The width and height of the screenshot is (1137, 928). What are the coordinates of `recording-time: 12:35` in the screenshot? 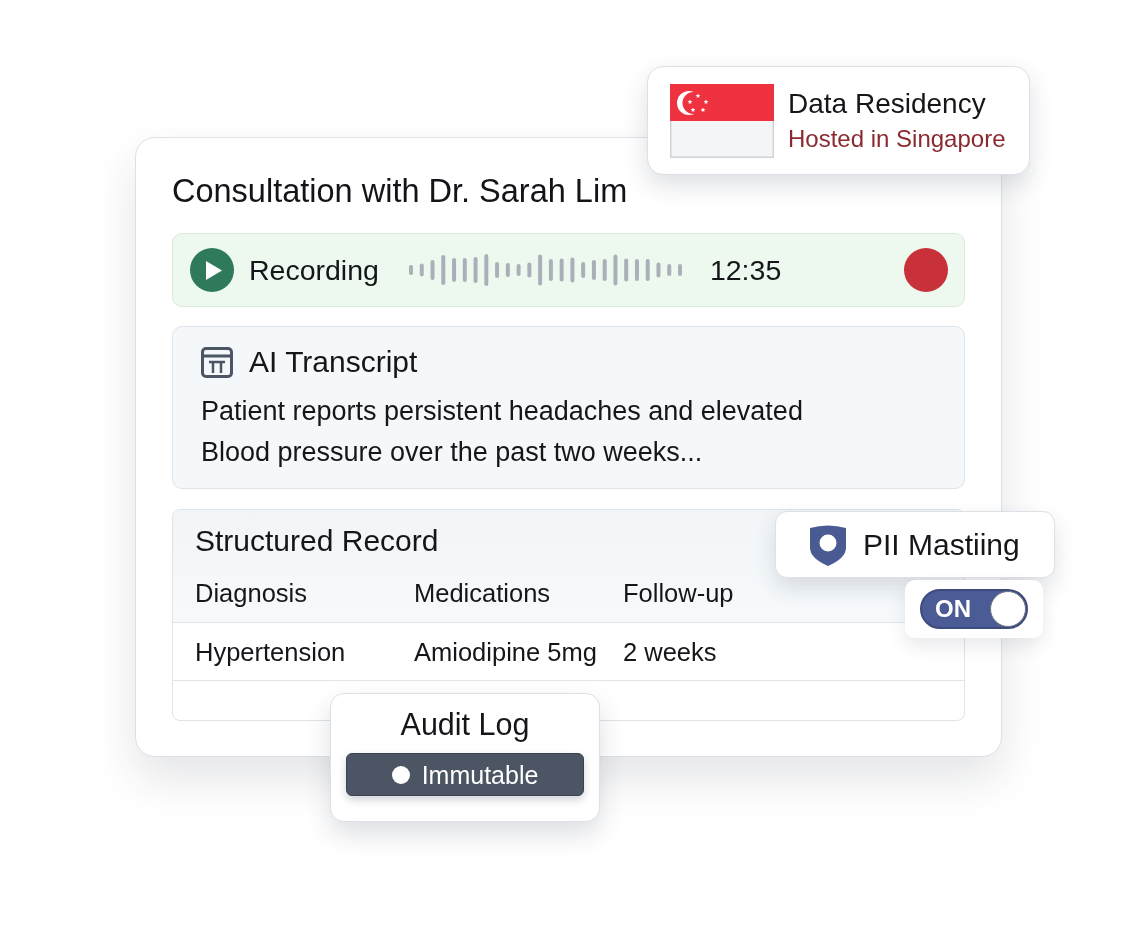 It's located at (745, 270).